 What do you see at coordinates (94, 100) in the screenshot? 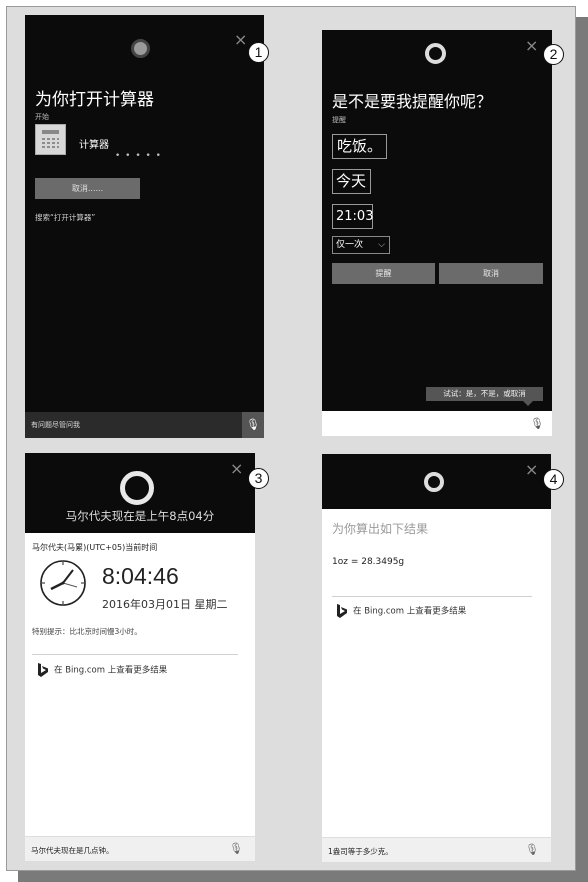
I see `panel-title: 为你打开计算器` at bounding box center [94, 100].